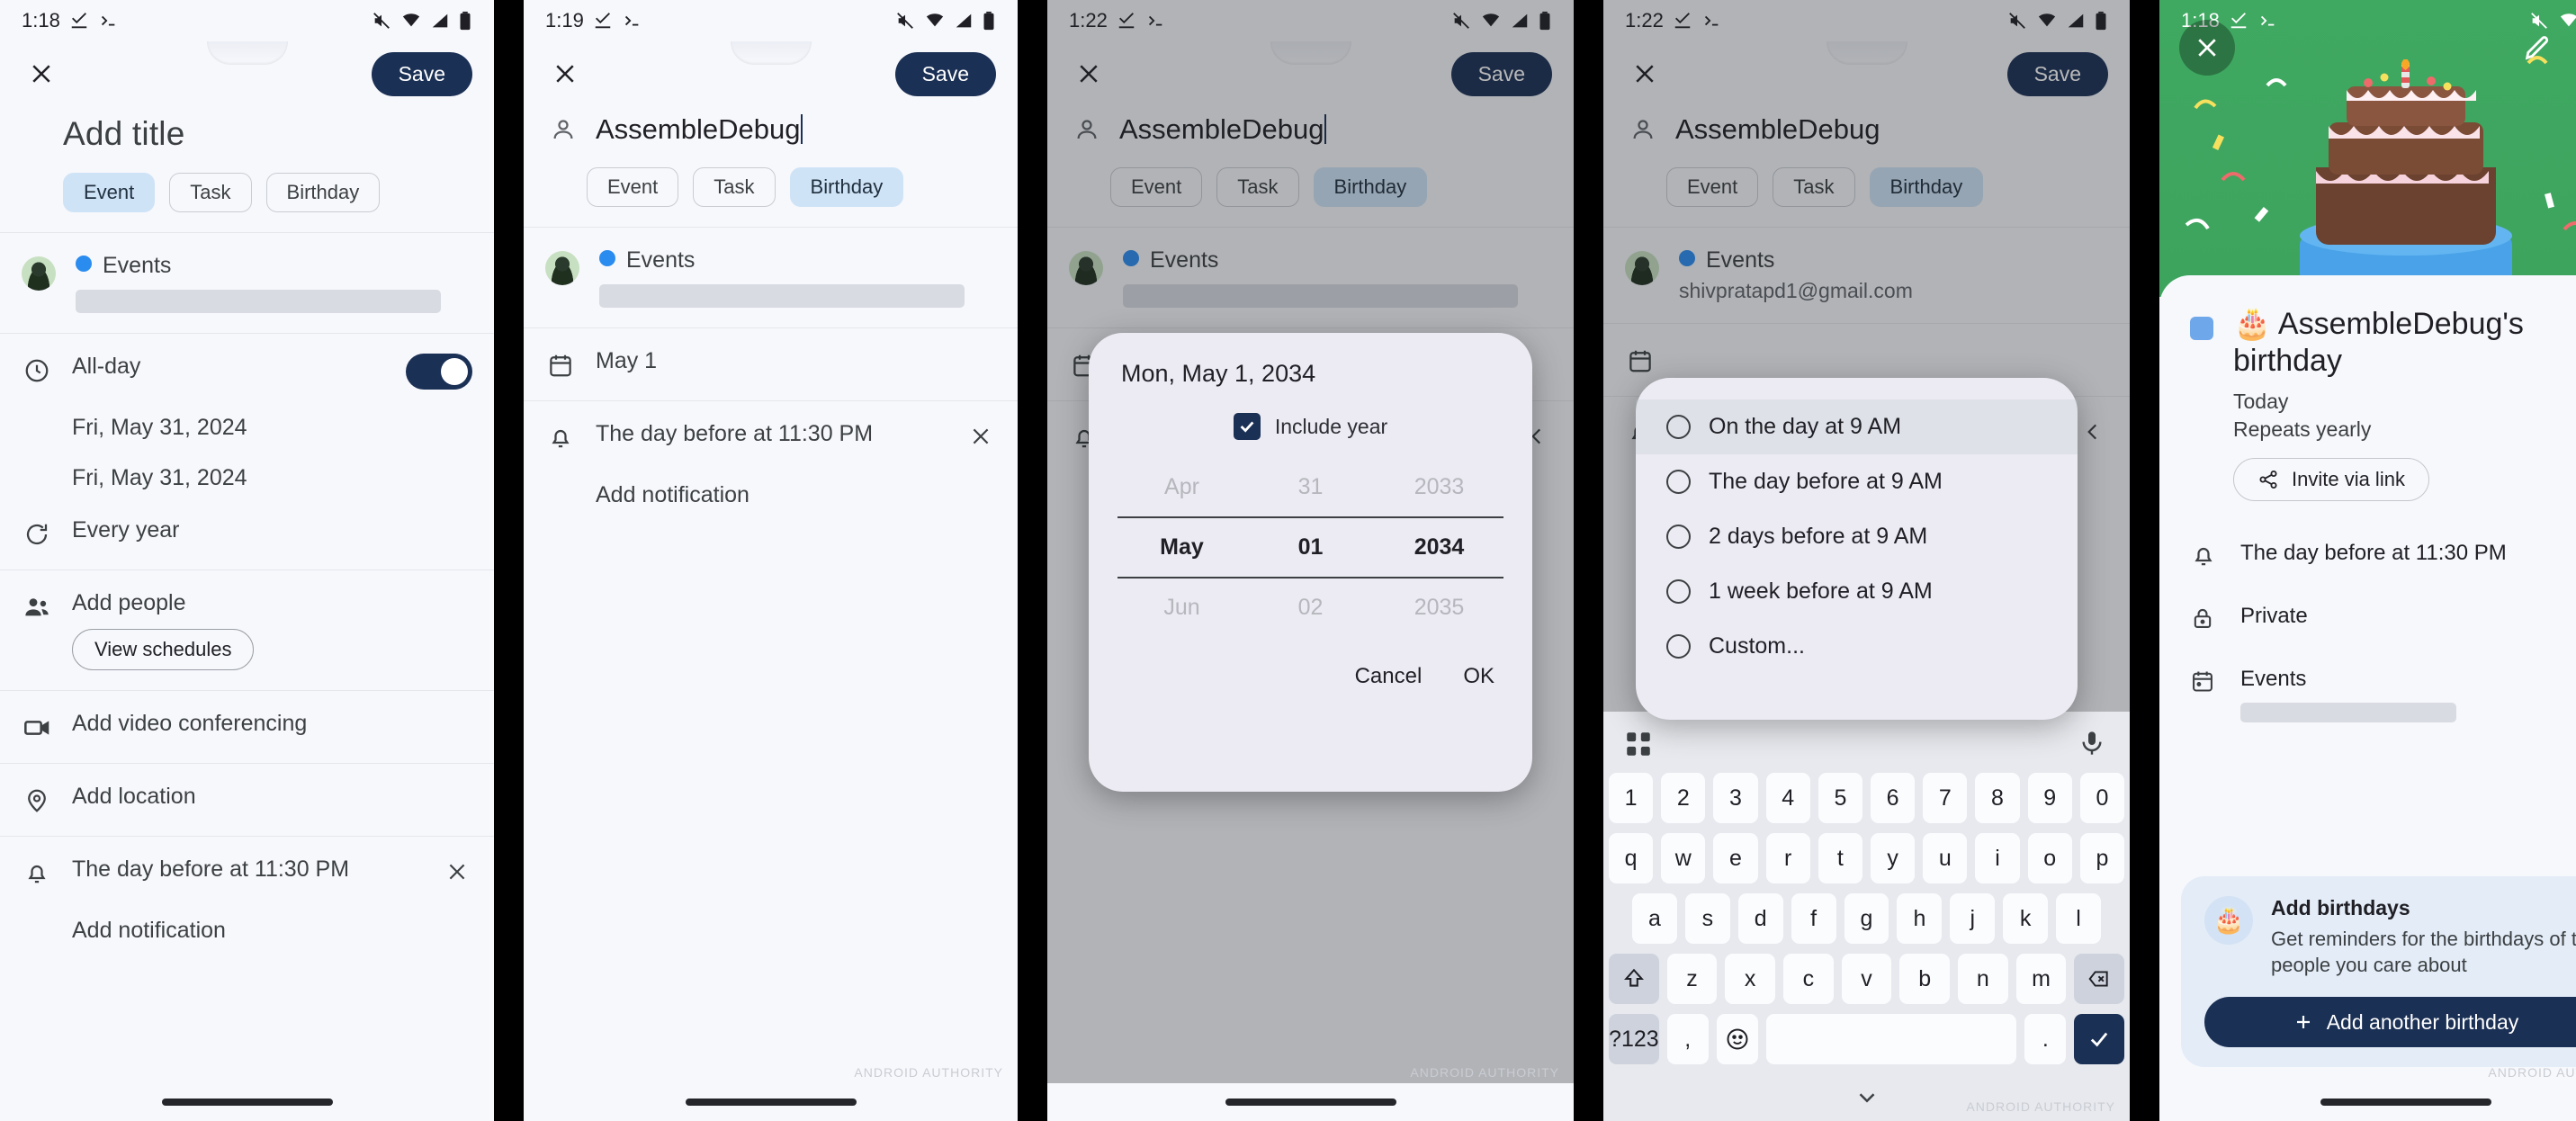 The width and height of the screenshot is (2576, 1121). What do you see at coordinates (2079, 918) in the screenshot?
I see `key-l: l` at bounding box center [2079, 918].